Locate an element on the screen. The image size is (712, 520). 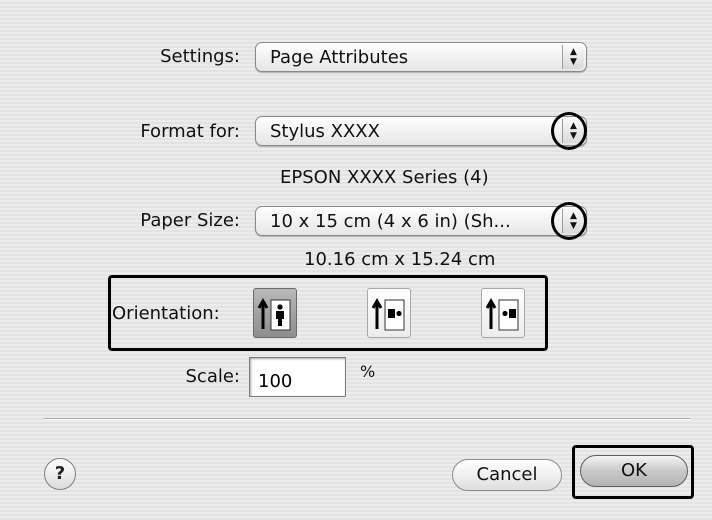
paper-dimensions: 10.16 cm x 15.24 cm is located at coordinates (400, 259).